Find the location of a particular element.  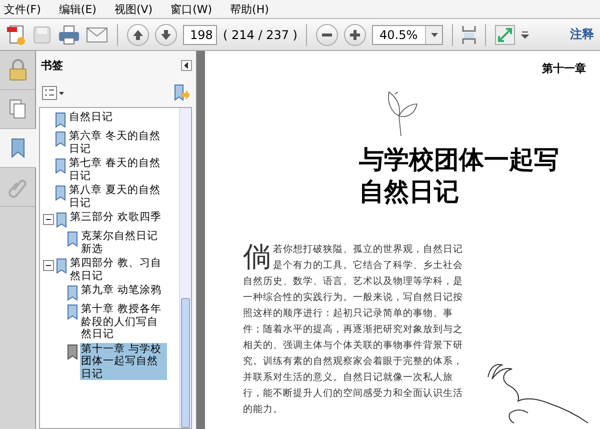

bookmark-item: 第十一章 与学校团体一起写自然日记 is located at coordinates (123, 361).